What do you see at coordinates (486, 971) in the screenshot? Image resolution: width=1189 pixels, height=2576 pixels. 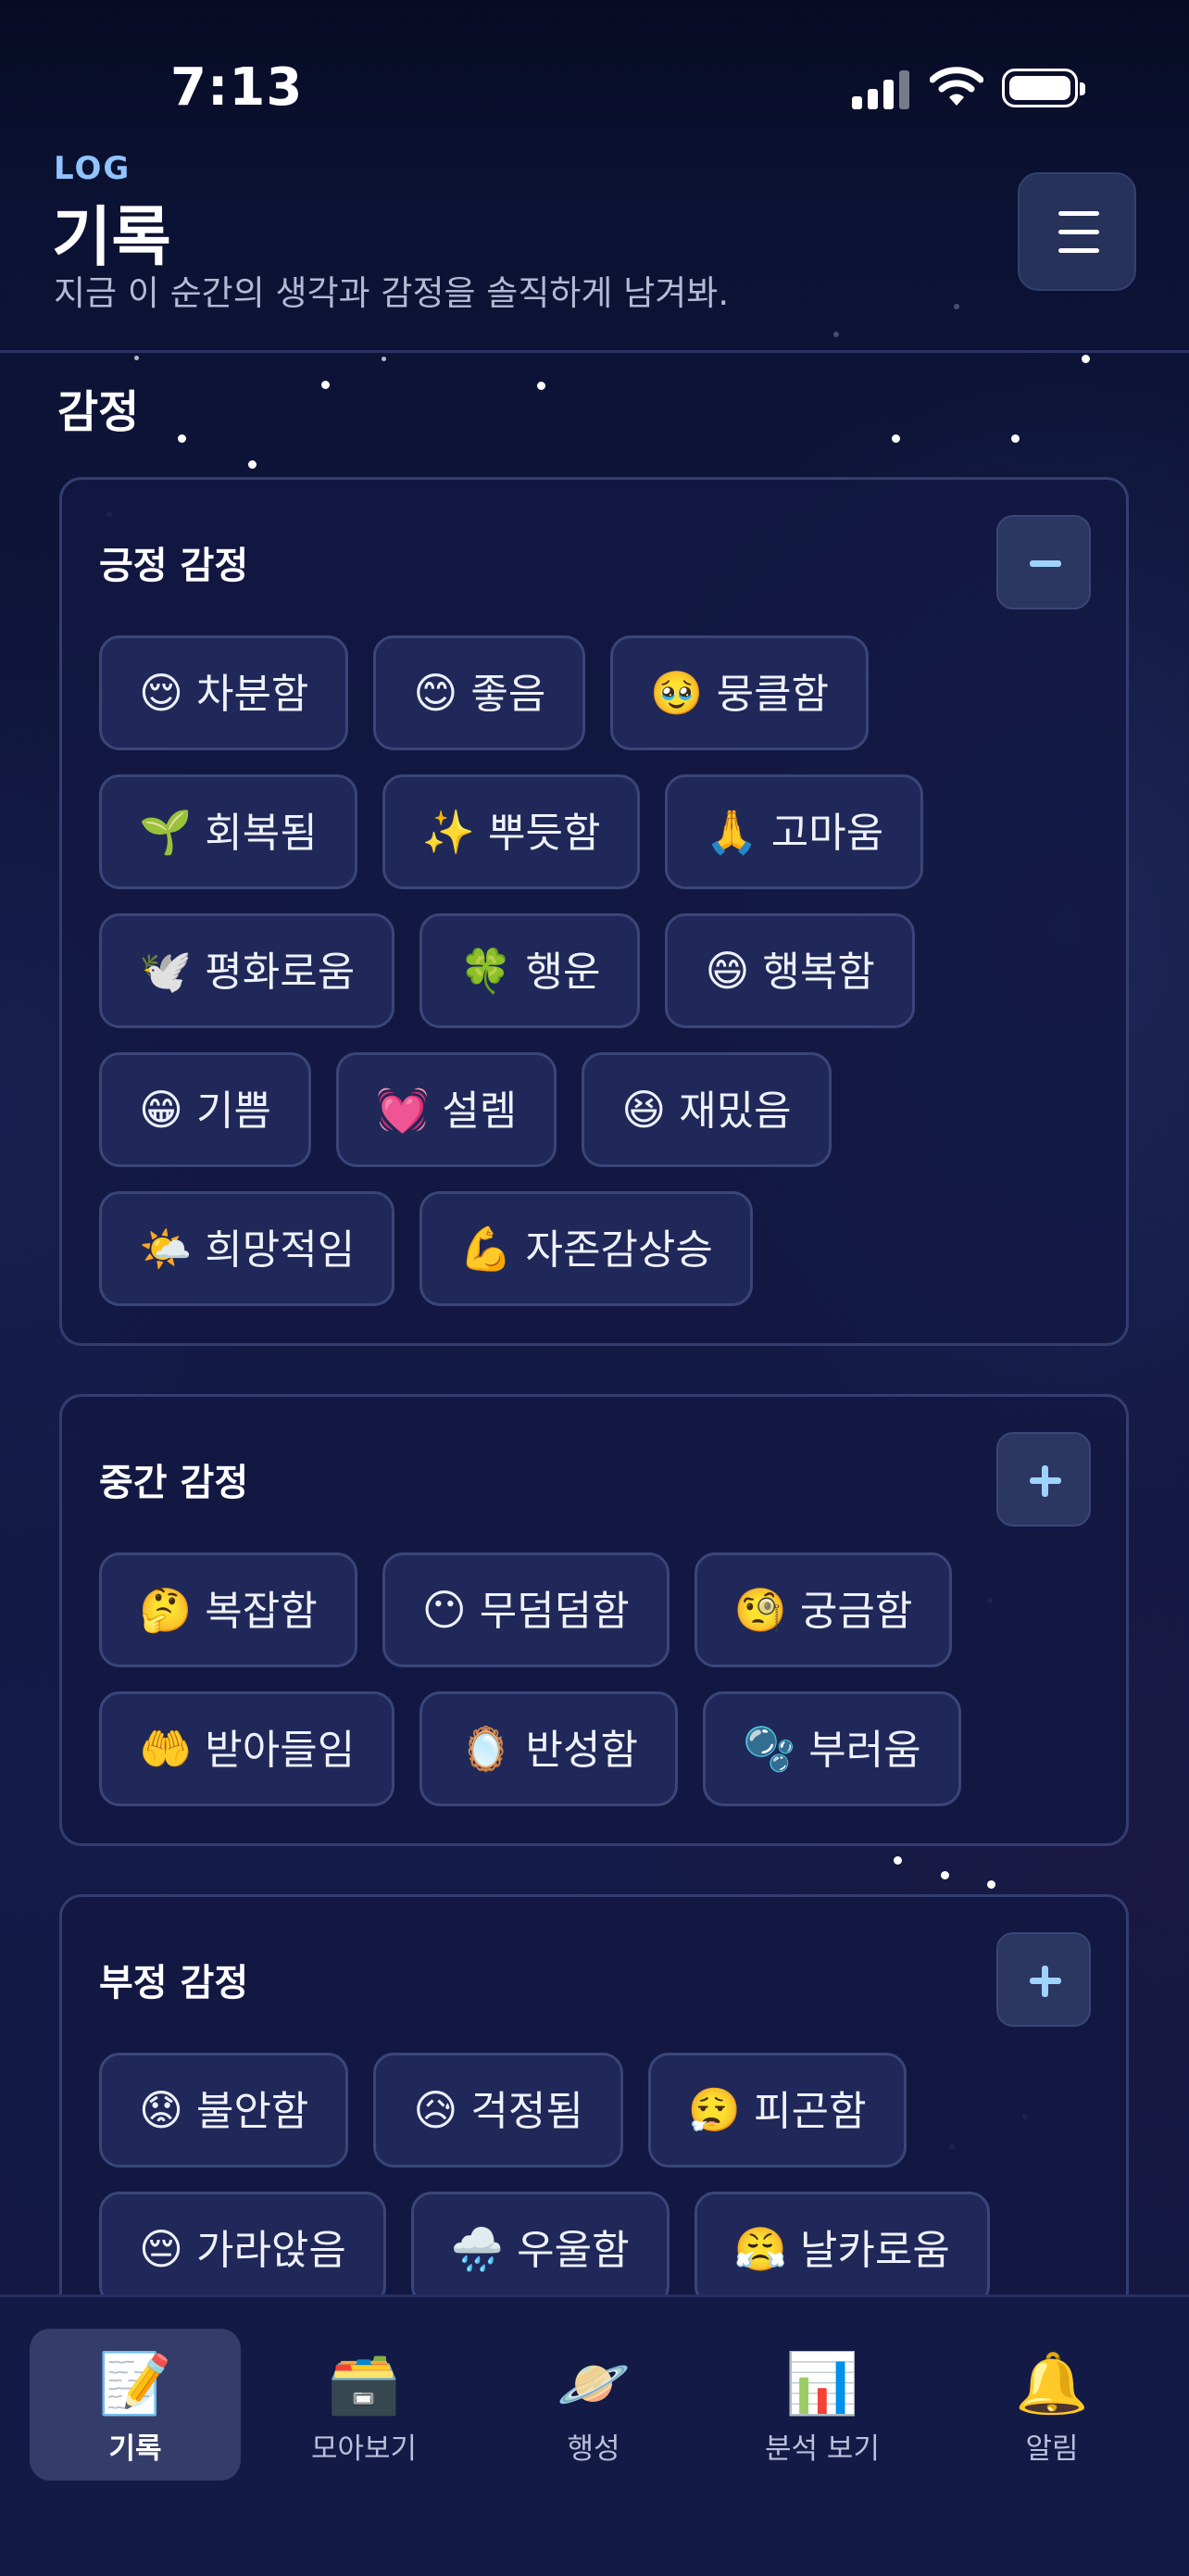 I see `clover-icon: 🍀` at bounding box center [486, 971].